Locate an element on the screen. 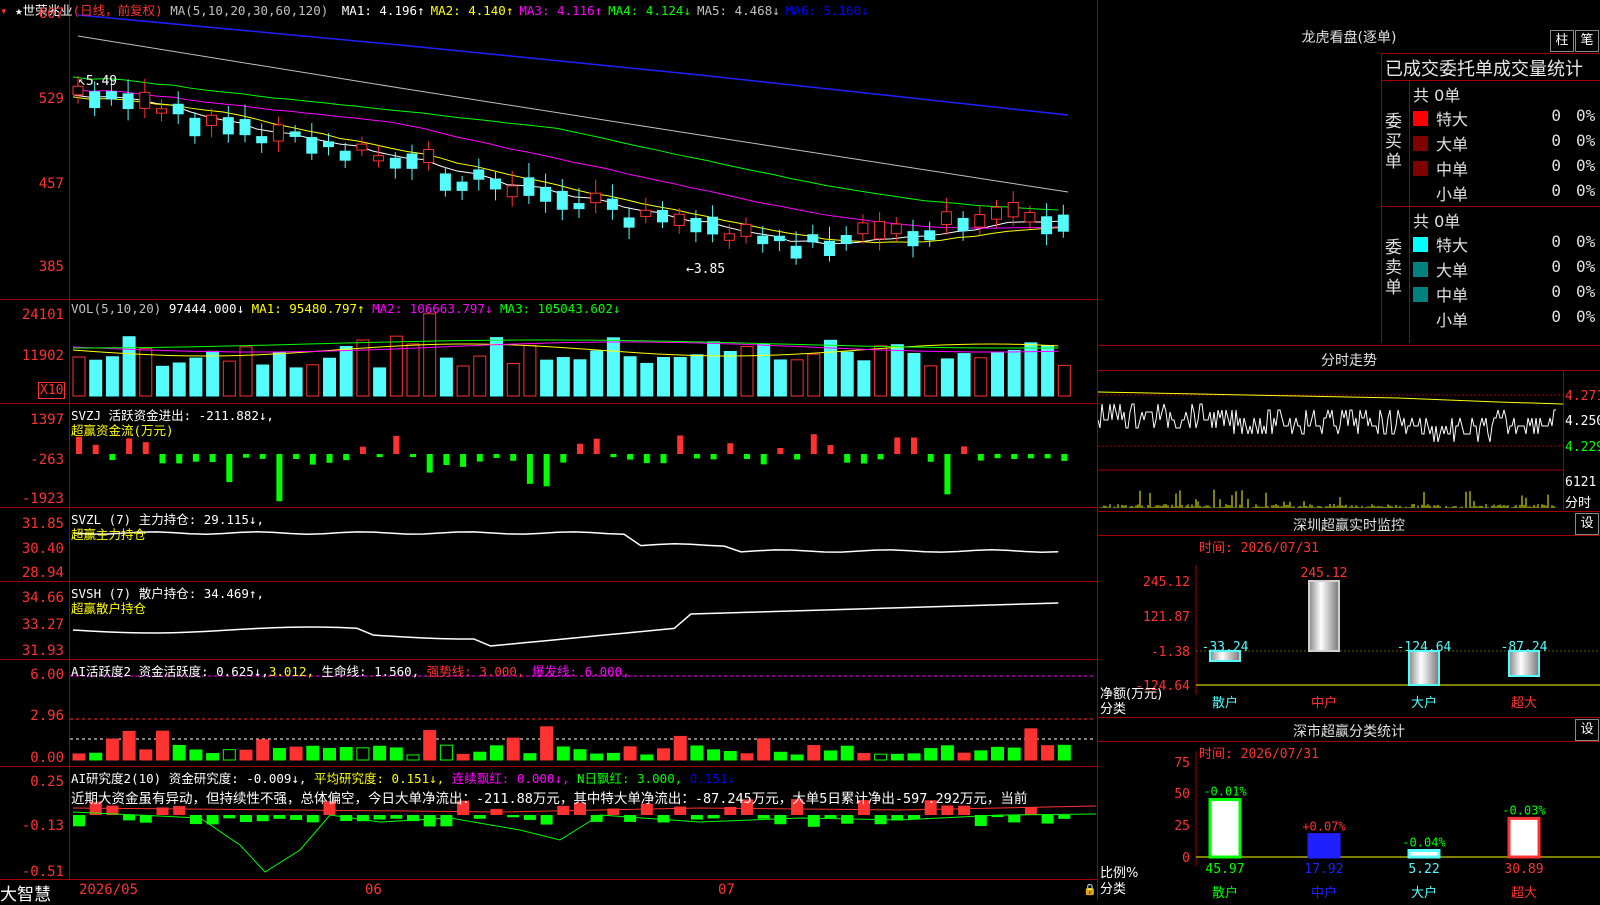 The image size is (1600, 905). ai-active-ylabel: 0.00 is located at coordinates (47, 758).